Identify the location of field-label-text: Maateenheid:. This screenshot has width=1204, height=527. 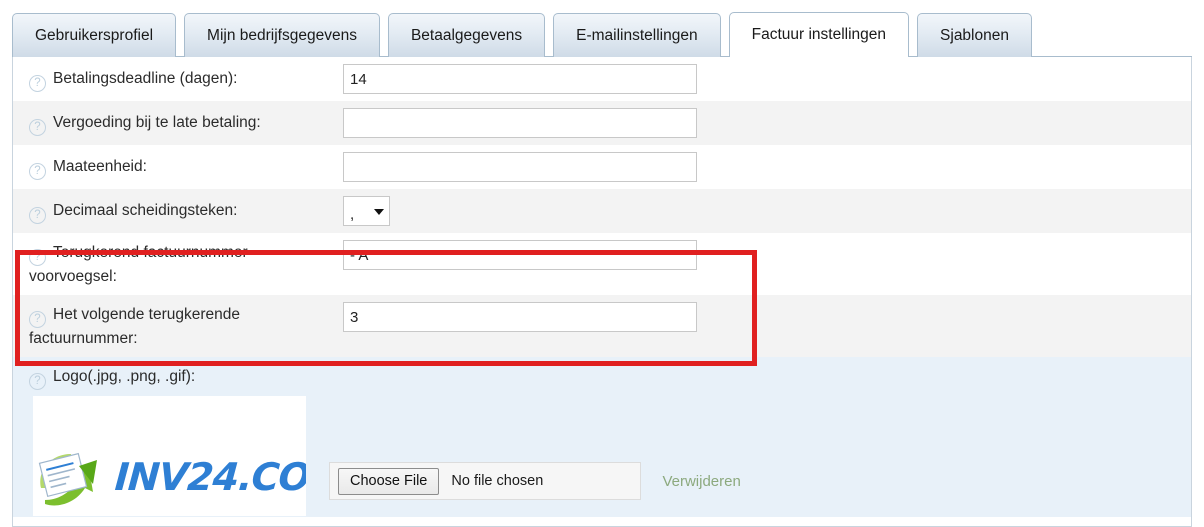
(100, 166).